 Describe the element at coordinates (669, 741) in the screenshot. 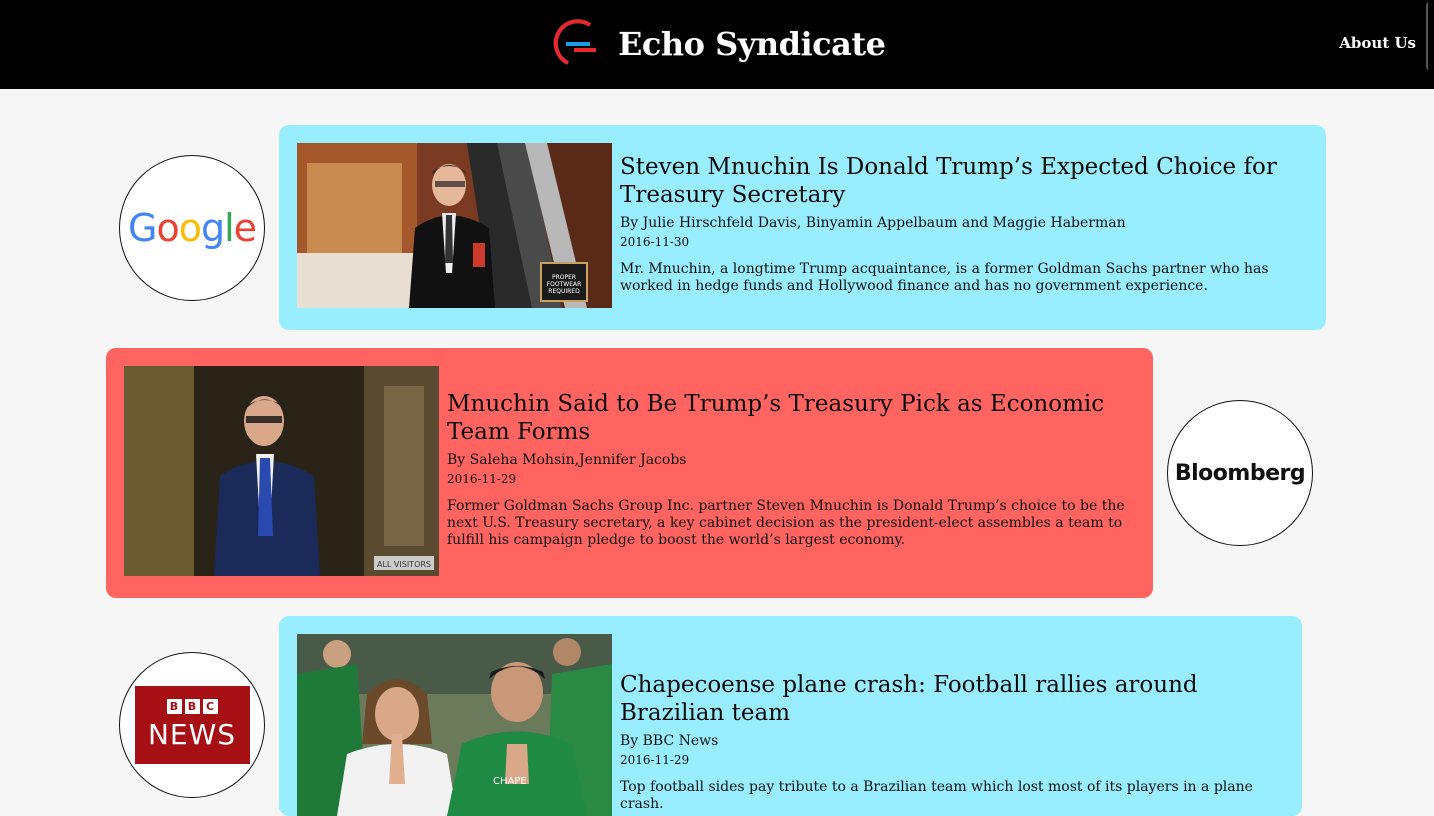

I see `article-byline: By BBC News` at that location.